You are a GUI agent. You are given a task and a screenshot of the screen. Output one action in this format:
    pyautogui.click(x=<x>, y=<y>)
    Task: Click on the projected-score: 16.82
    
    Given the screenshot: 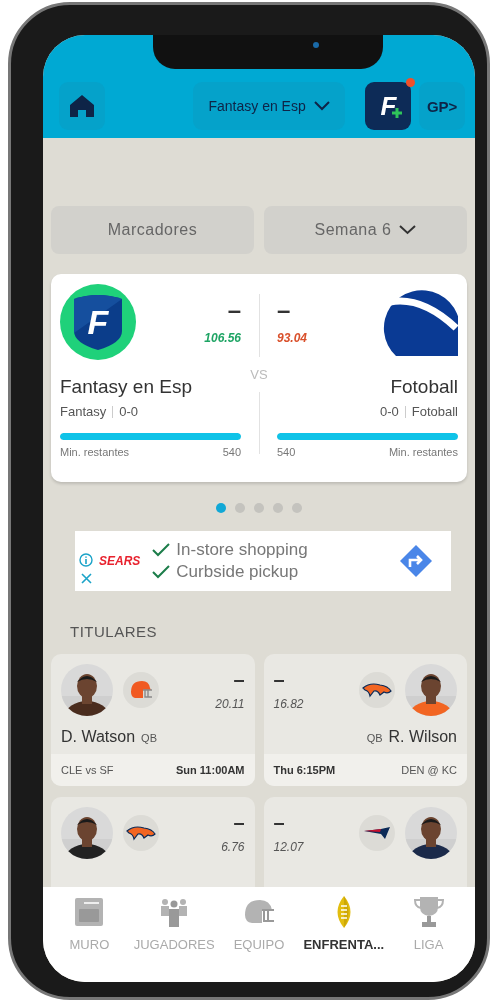 What is the action you would take?
    pyautogui.click(x=288, y=704)
    